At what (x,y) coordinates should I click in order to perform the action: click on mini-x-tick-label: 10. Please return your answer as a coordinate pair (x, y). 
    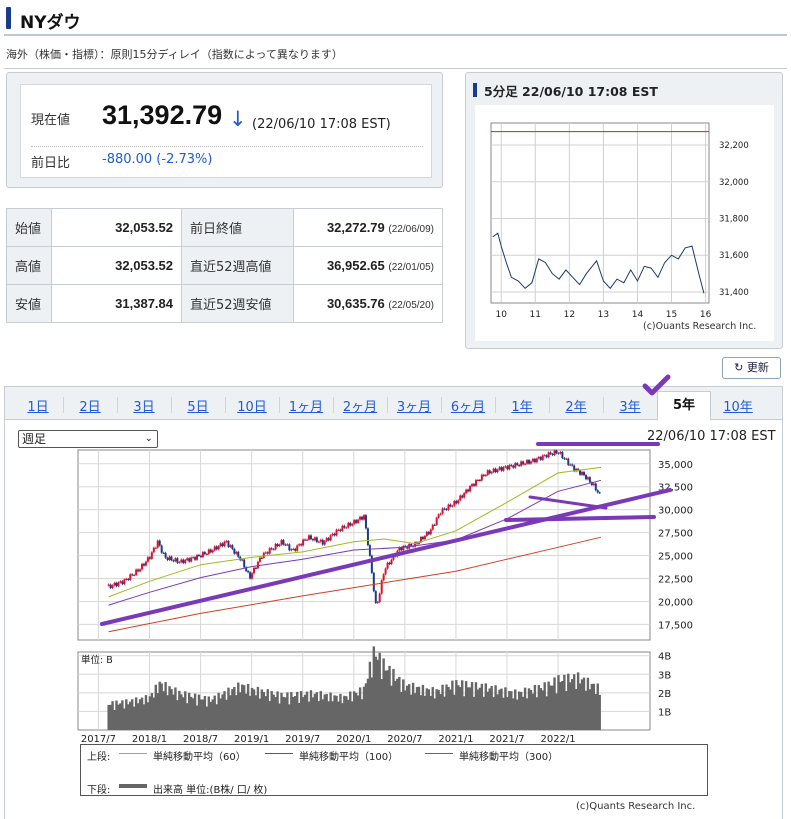
    Looking at the image, I should click on (501, 315).